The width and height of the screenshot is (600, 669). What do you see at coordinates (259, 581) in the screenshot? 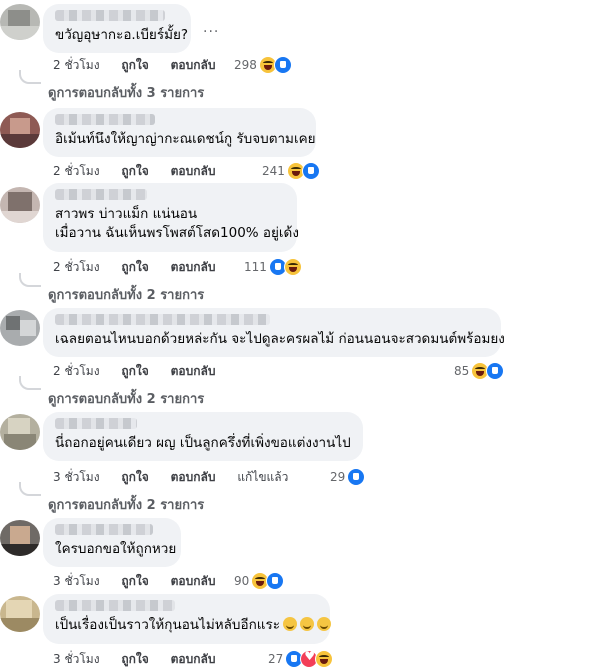
I see `reaction-summary: 90` at bounding box center [259, 581].